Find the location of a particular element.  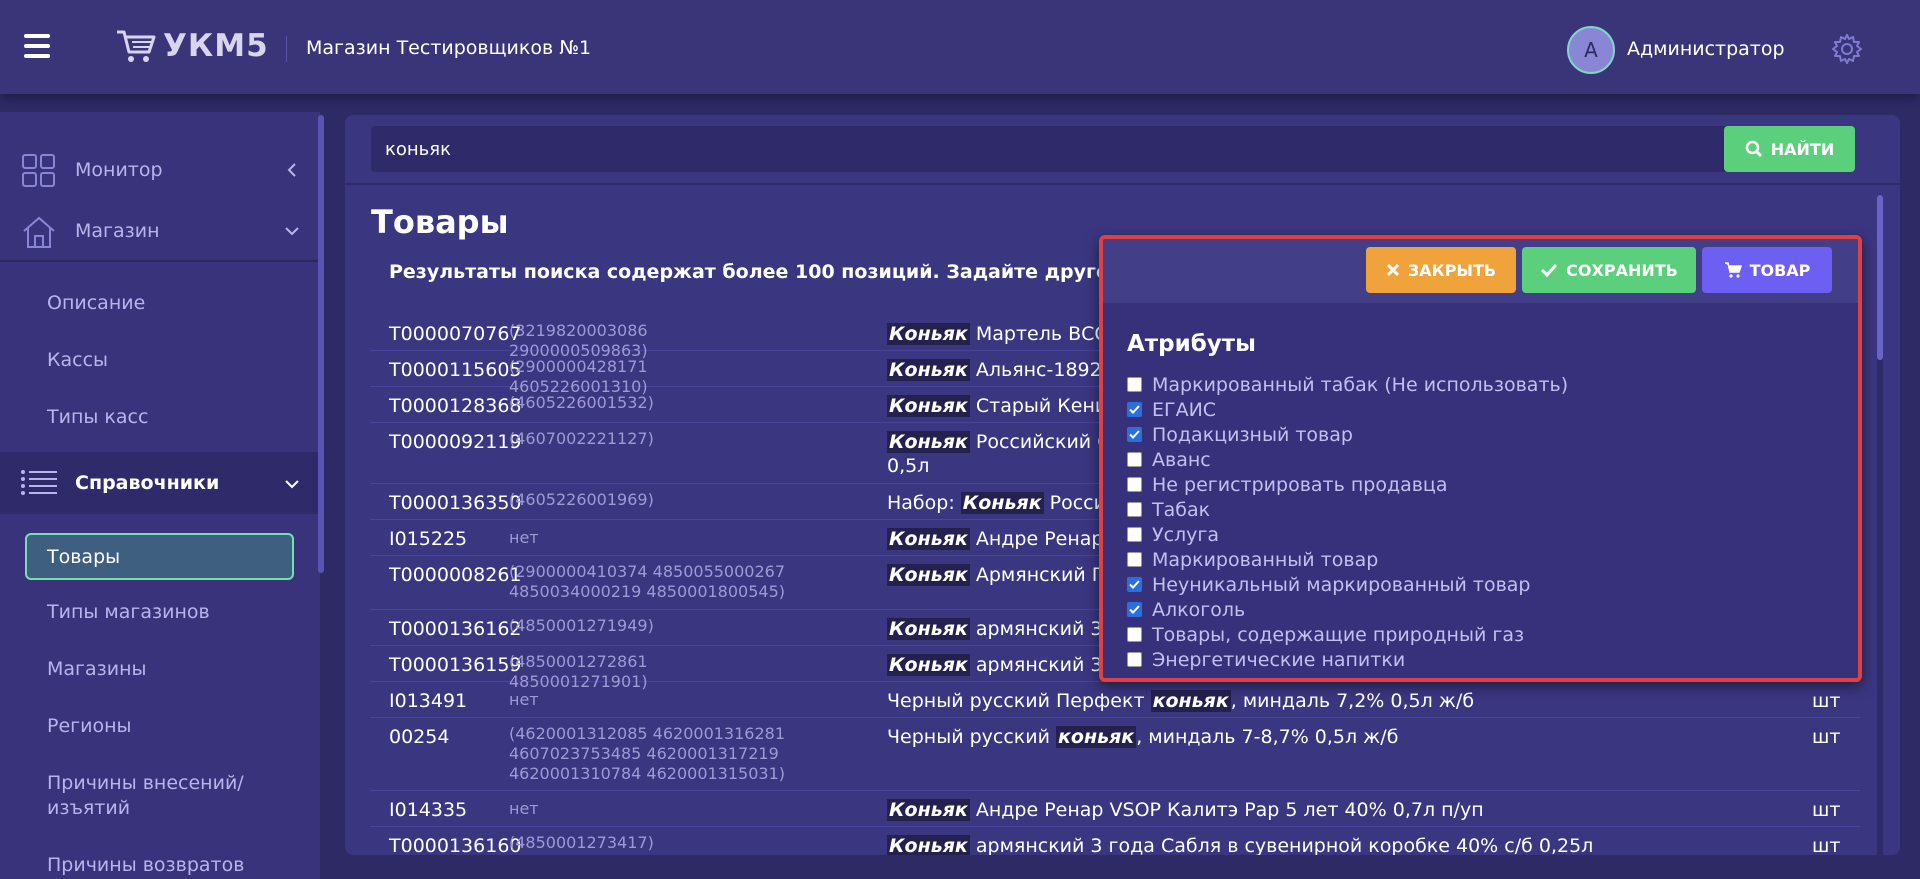

avatar: А is located at coordinates (1591, 50).